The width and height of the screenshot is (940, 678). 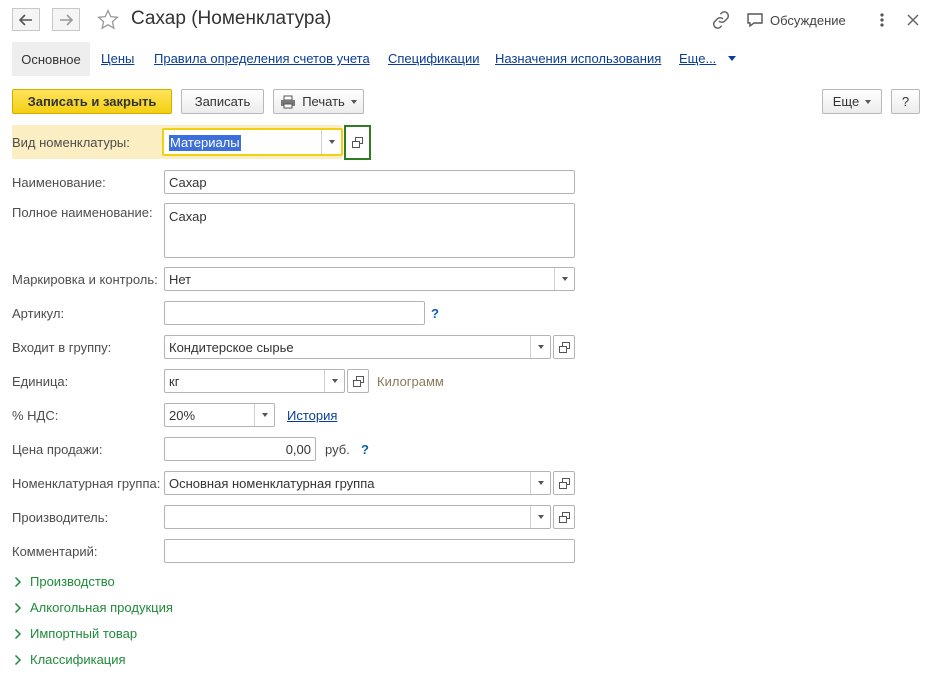 I want to click on price-input: 0,00, so click(x=240, y=449).